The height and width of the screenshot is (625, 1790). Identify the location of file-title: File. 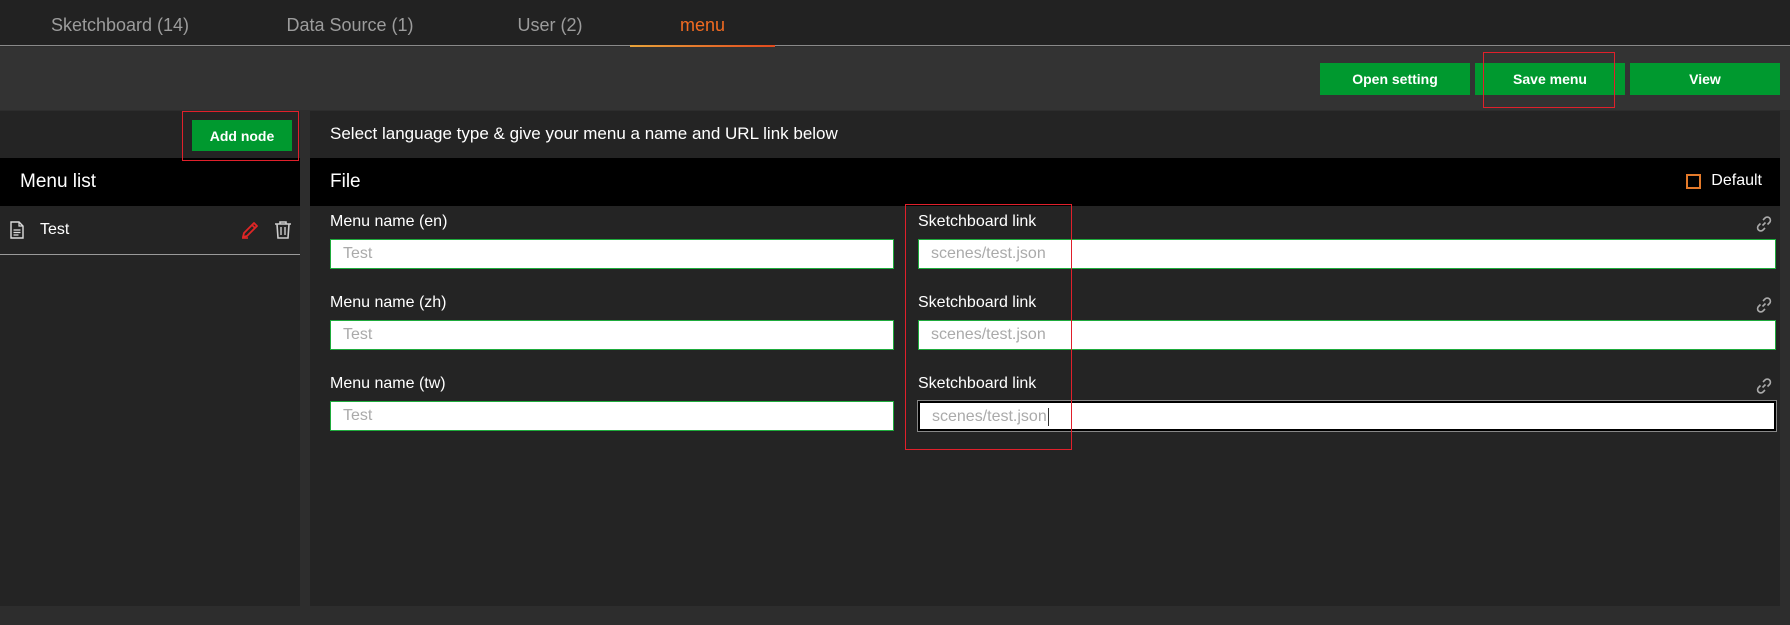
(345, 181).